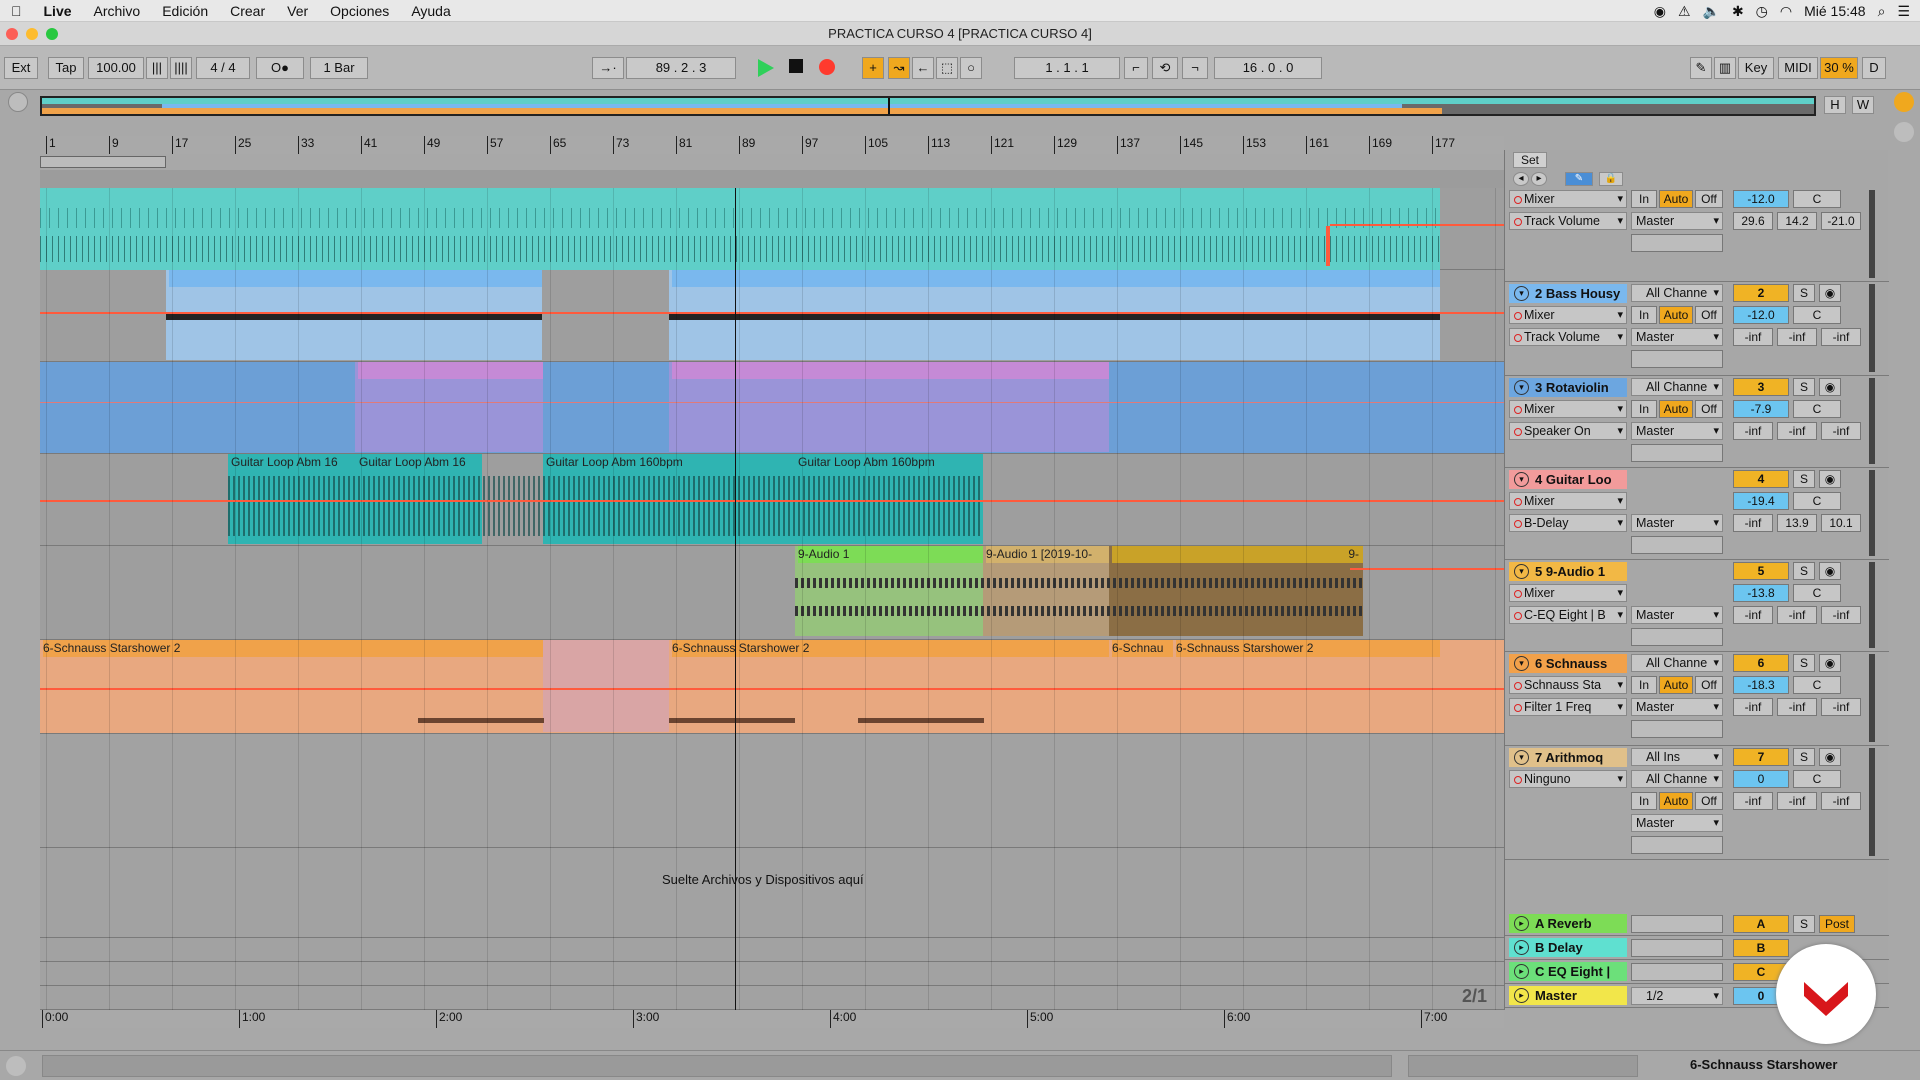 This screenshot has height=1080, width=1920. What do you see at coordinates (1725, 68) in the screenshot?
I see `computer-keyboard-icon: ▥` at bounding box center [1725, 68].